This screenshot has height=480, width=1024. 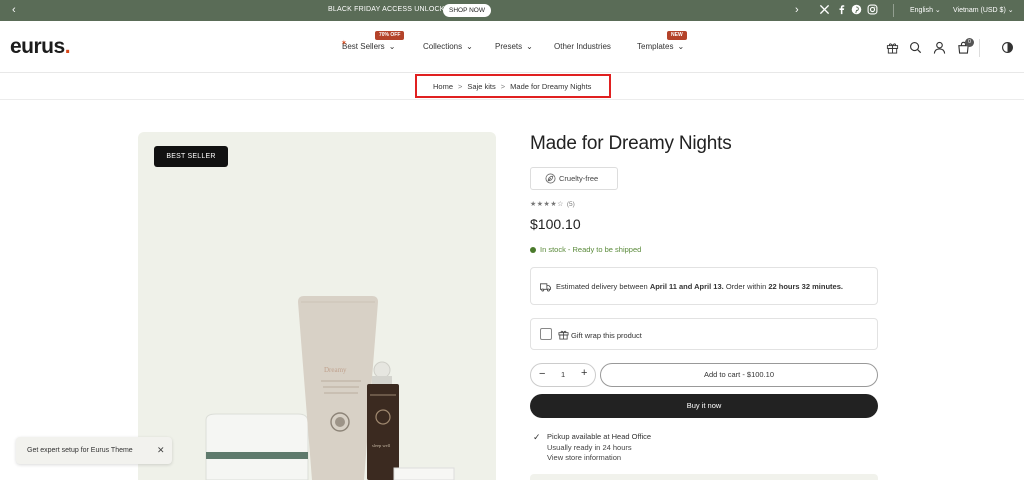 What do you see at coordinates (677, 35) in the screenshot?
I see `nav-badge-new: NEW` at bounding box center [677, 35].